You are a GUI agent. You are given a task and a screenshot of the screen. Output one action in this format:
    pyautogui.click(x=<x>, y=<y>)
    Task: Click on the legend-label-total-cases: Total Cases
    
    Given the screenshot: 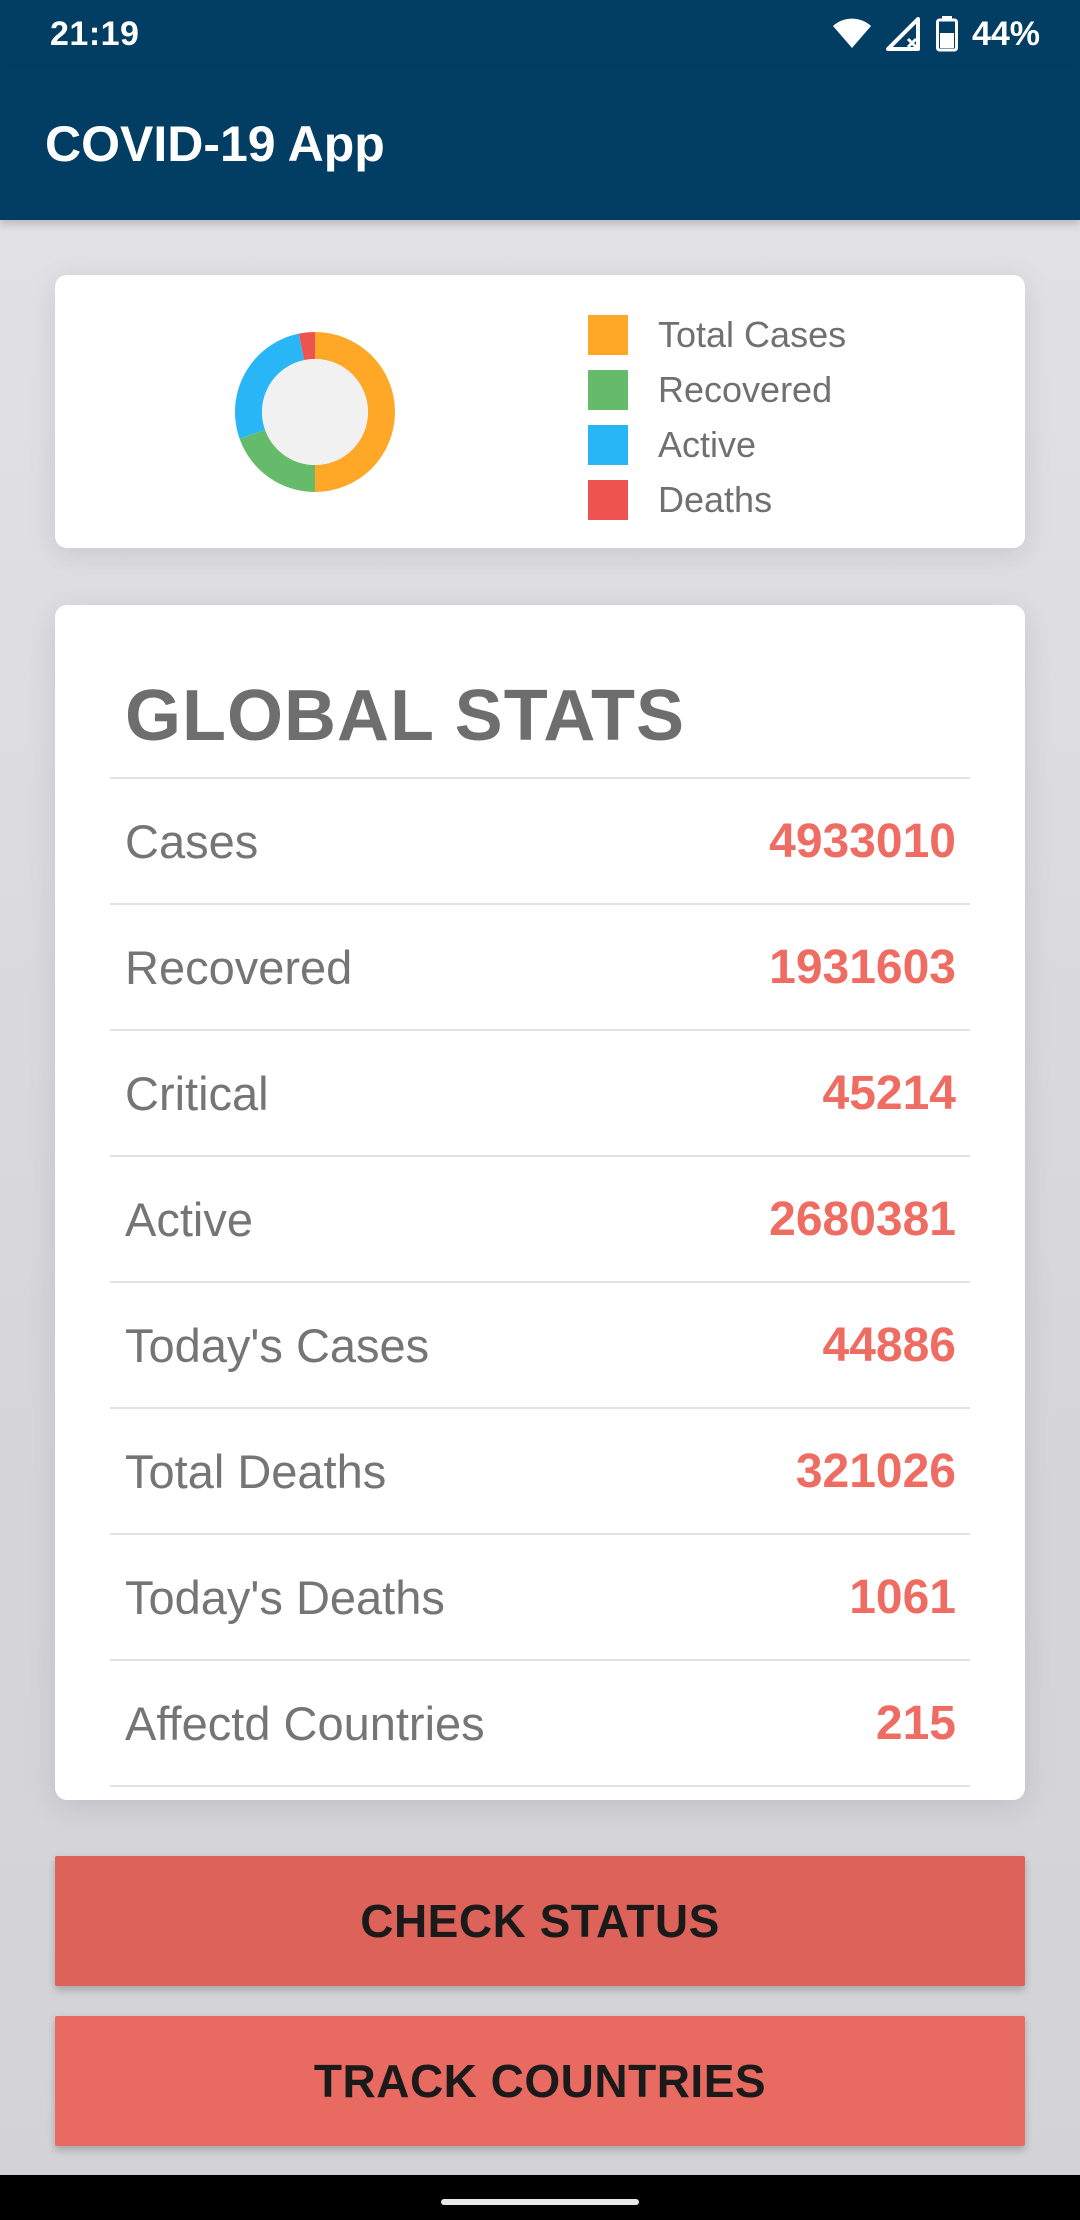 What is the action you would take?
    pyautogui.click(x=752, y=334)
    